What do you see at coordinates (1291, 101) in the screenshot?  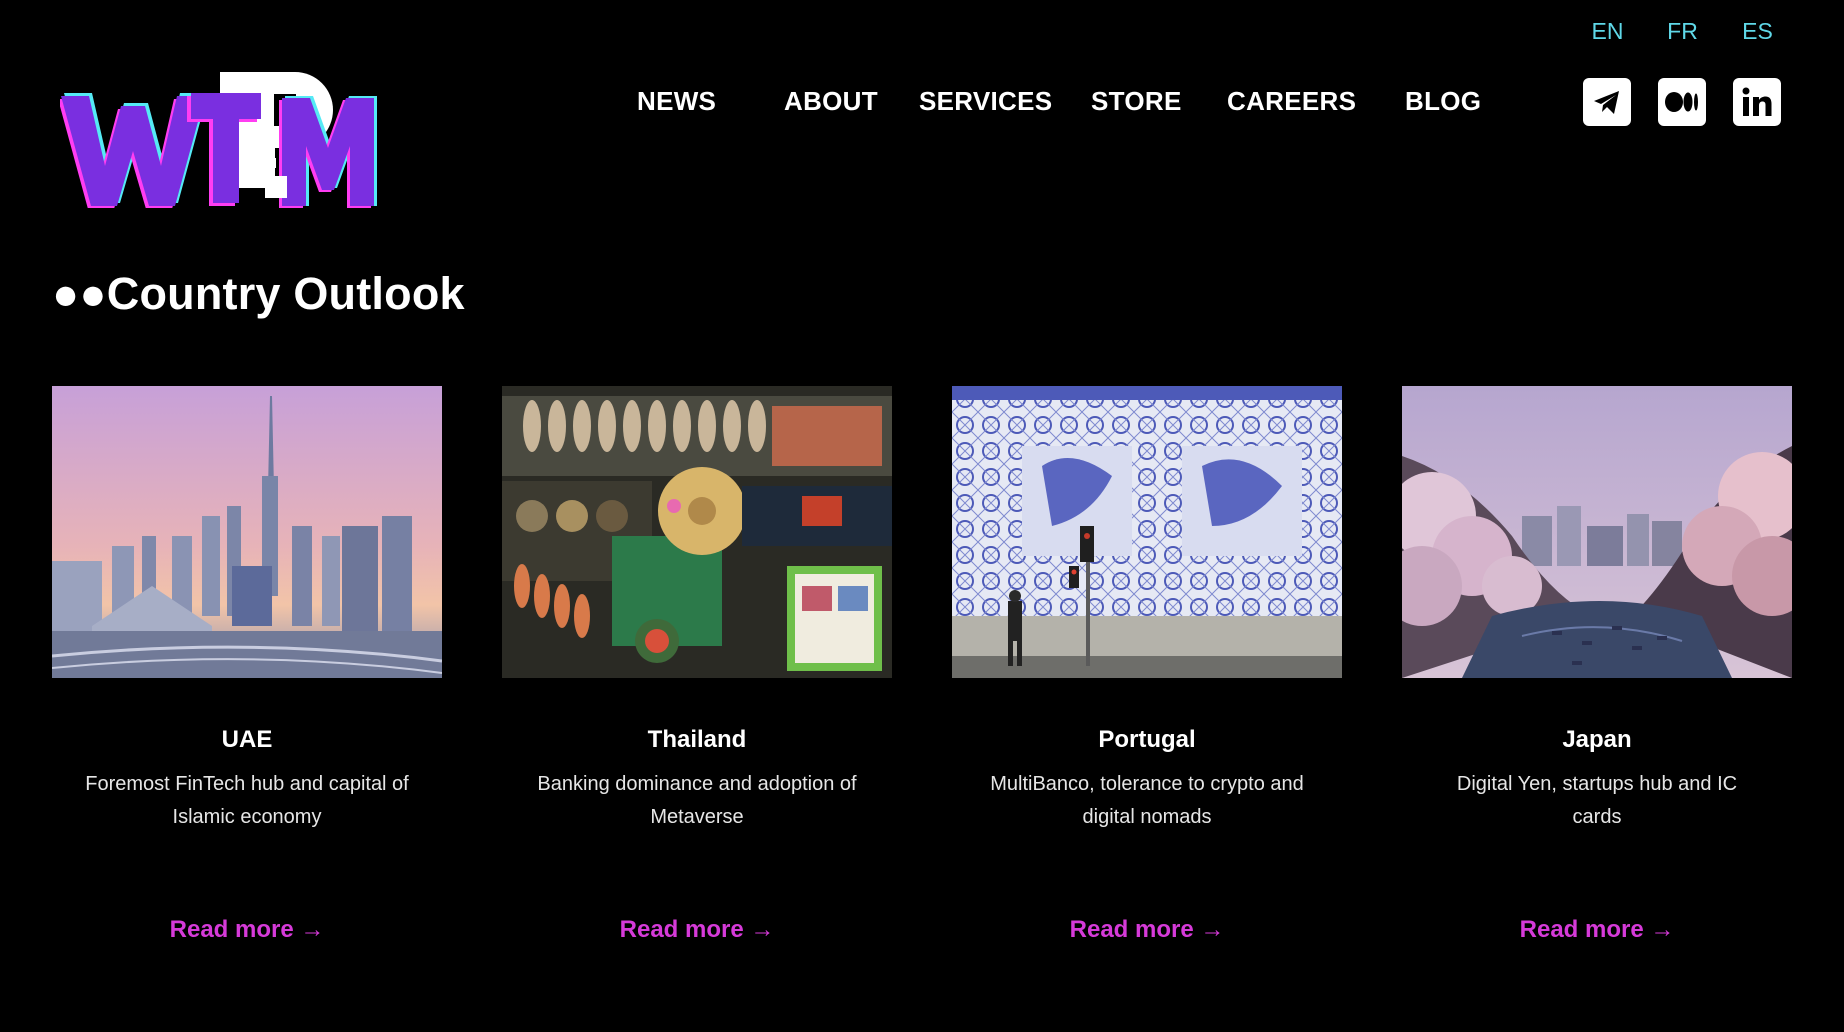 I see `nav-careers: CAREERS` at bounding box center [1291, 101].